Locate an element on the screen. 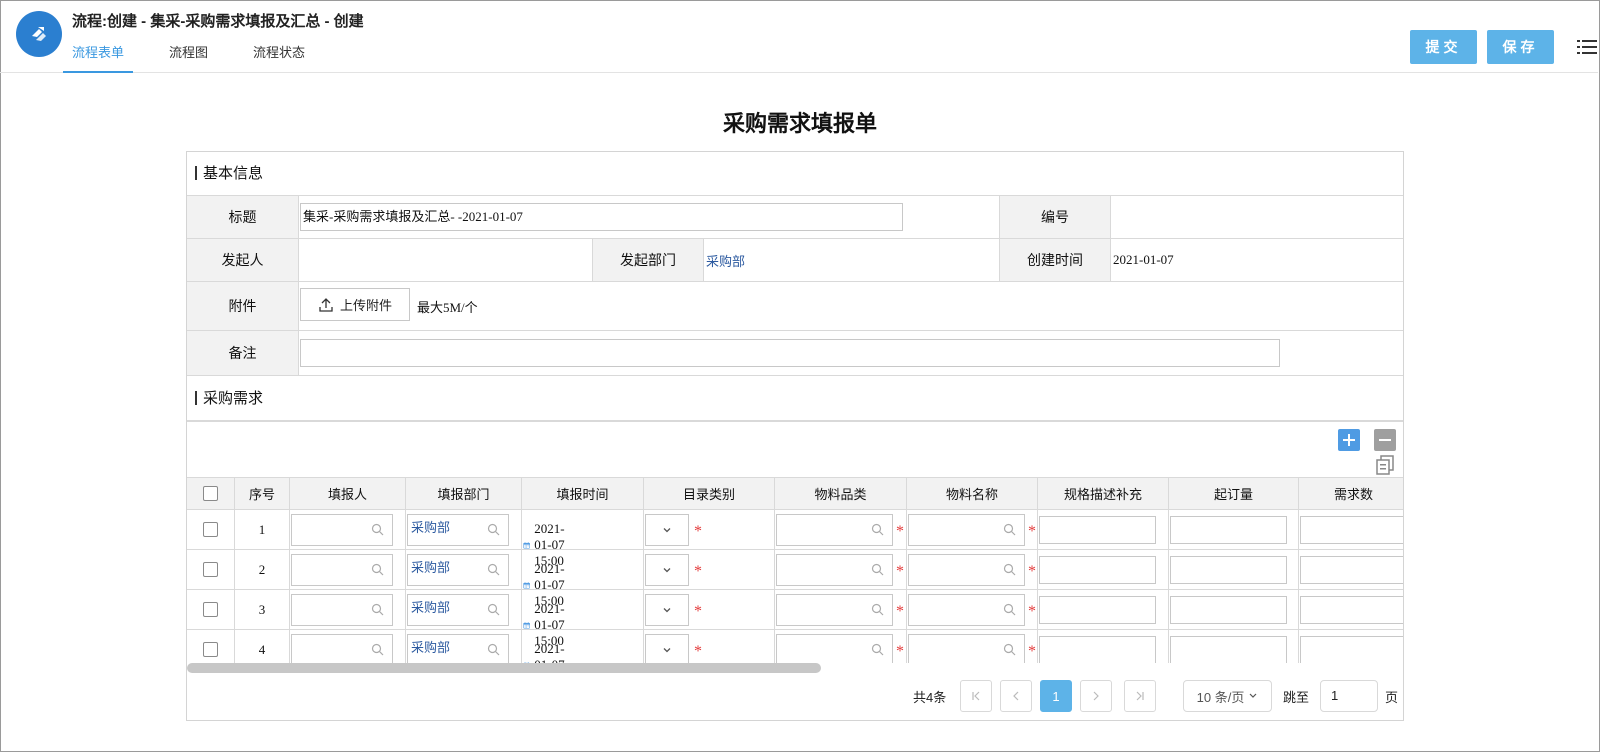 The image size is (1600, 752). report-time: 2021-01-07 15:00 is located at coordinates (548, 652).